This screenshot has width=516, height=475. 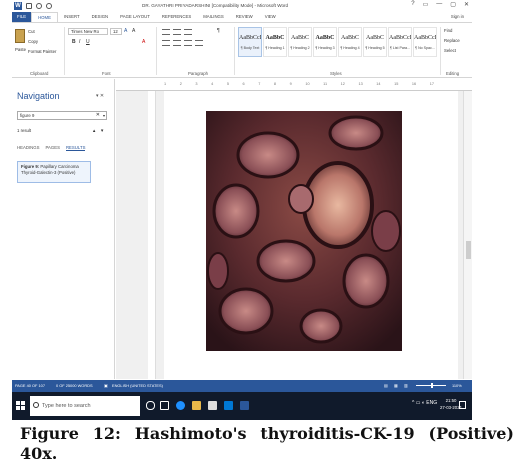 I want to click on ruler-tick: 9, so click(x=290, y=84).